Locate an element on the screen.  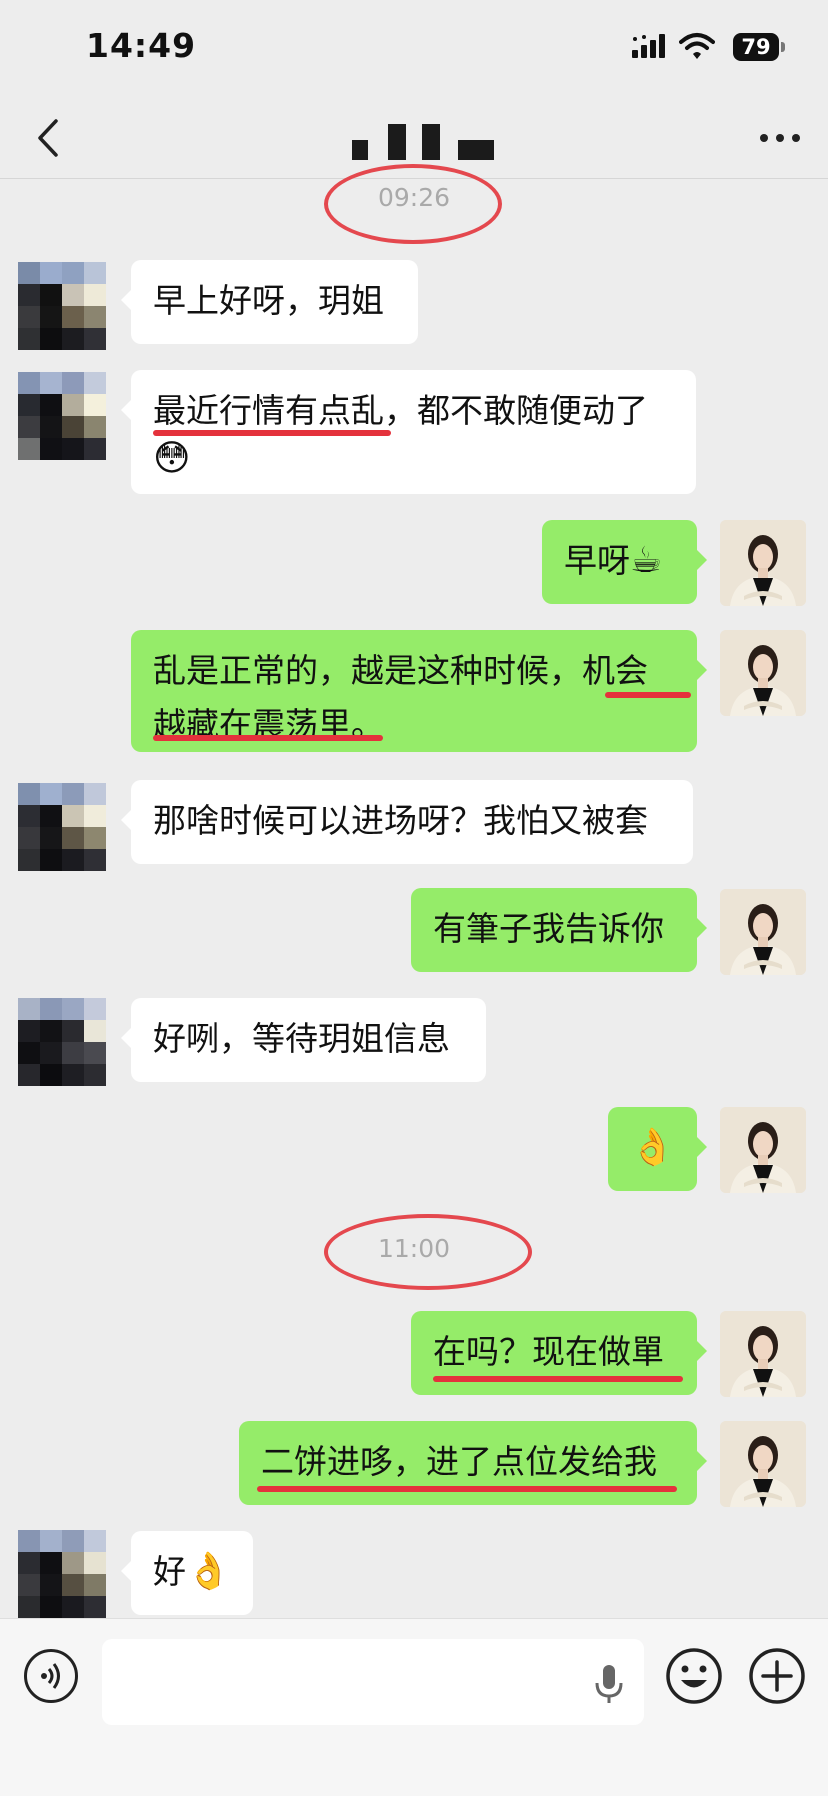
plus-circle-icon is located at coordinates (777, 1676).